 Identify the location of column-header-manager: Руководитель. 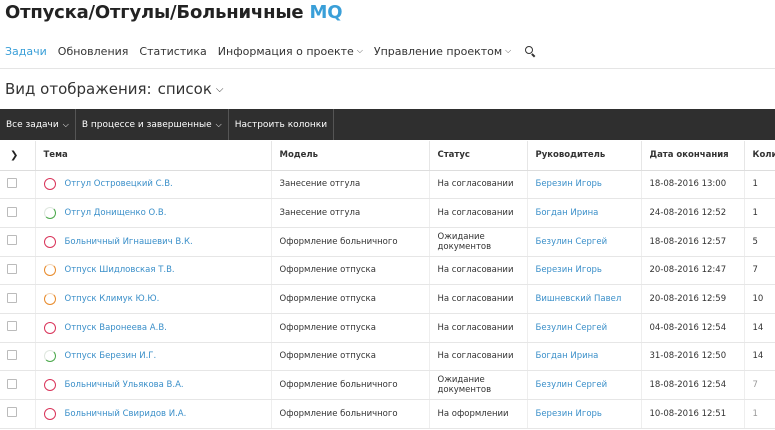
(584, 156).